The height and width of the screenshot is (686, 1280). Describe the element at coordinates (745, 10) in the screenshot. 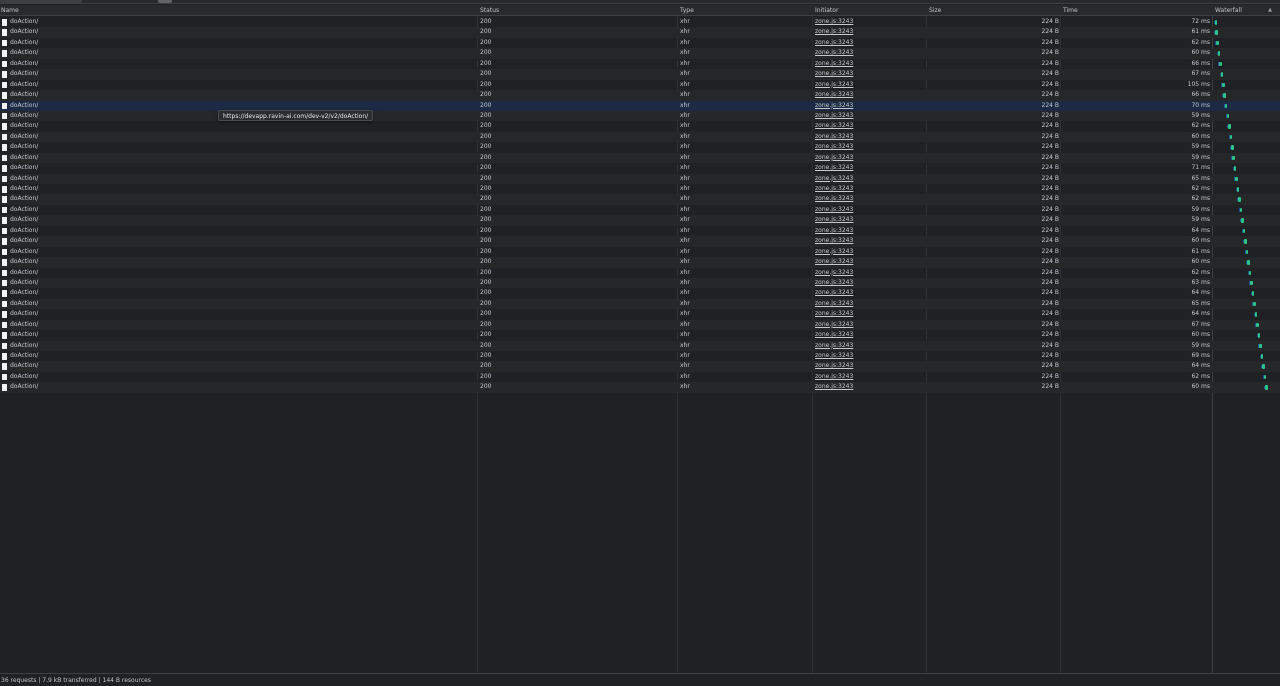

I see `column-header-type: Type` at that location.